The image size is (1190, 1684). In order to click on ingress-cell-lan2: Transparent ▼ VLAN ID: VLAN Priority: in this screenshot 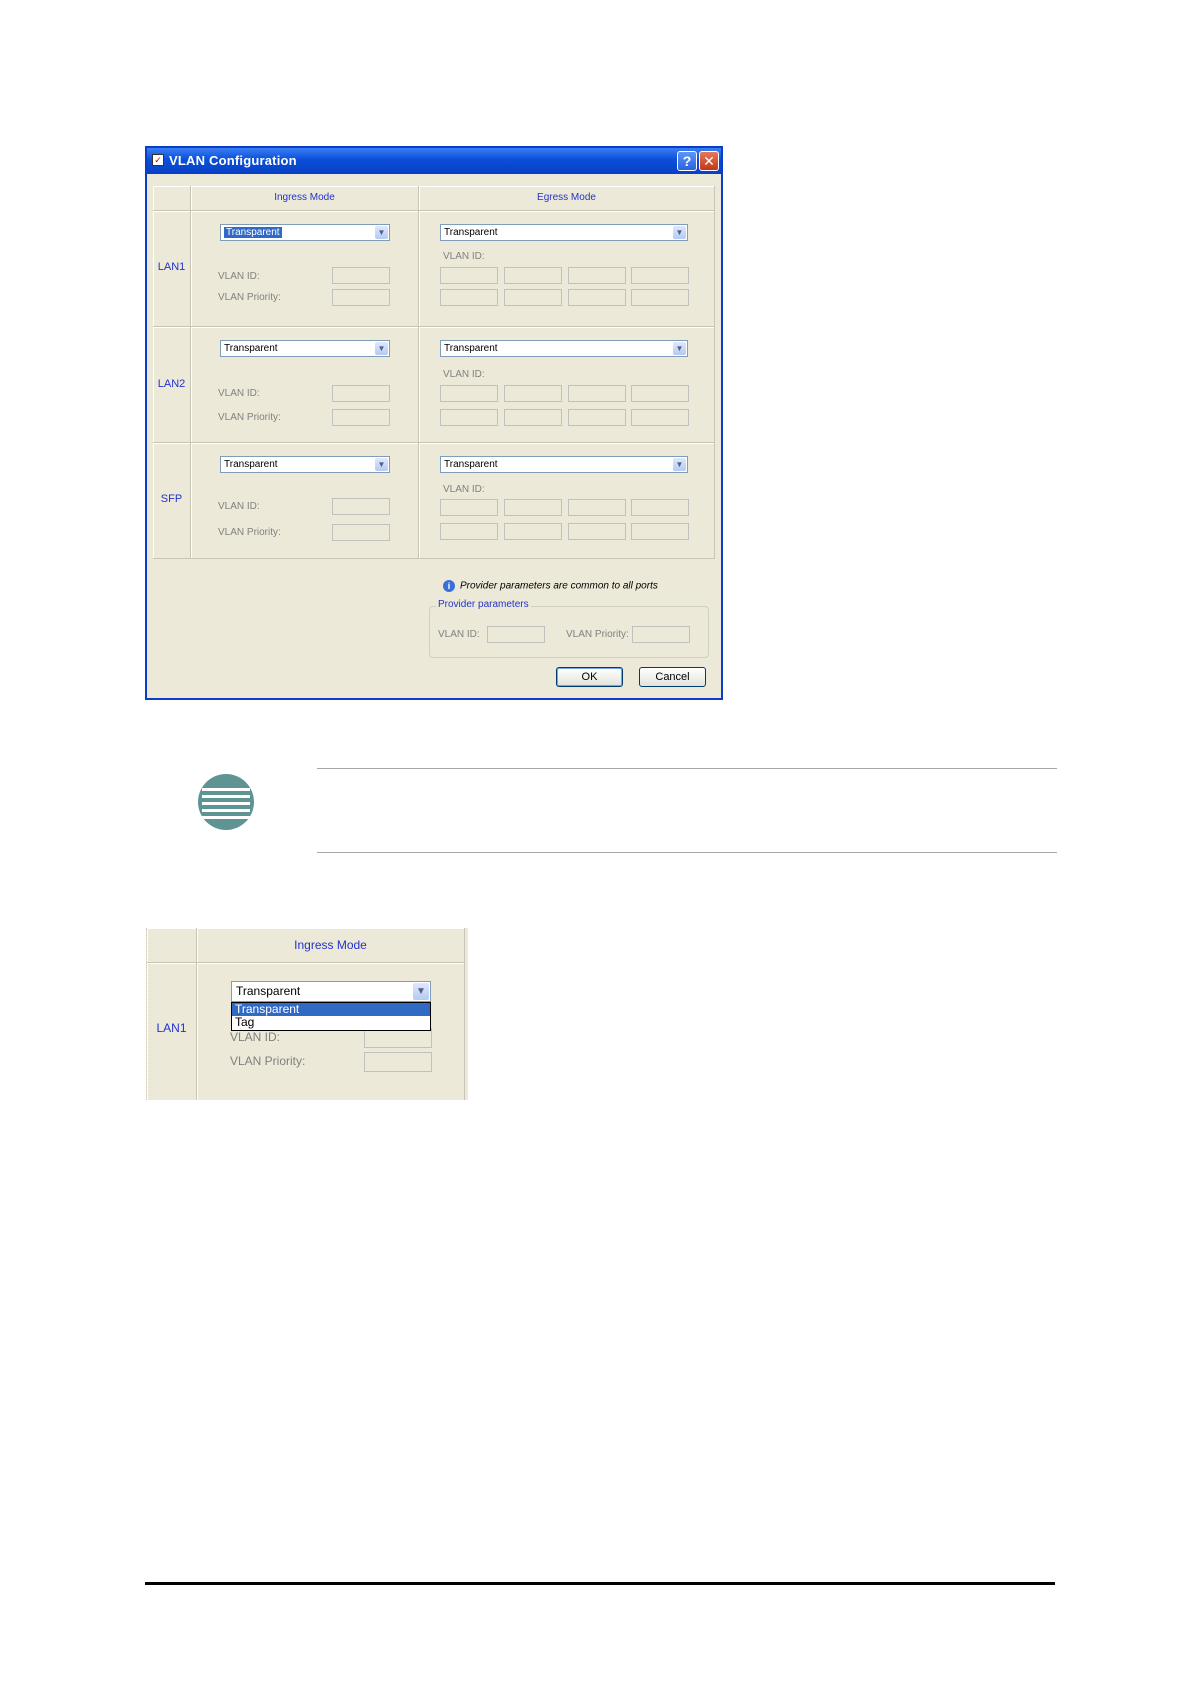, I will do `click(305, 385)`.